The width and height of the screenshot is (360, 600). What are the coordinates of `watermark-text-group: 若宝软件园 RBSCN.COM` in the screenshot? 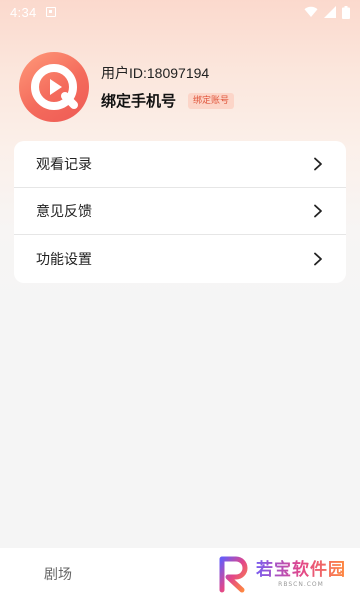 It's located at (301, 574).